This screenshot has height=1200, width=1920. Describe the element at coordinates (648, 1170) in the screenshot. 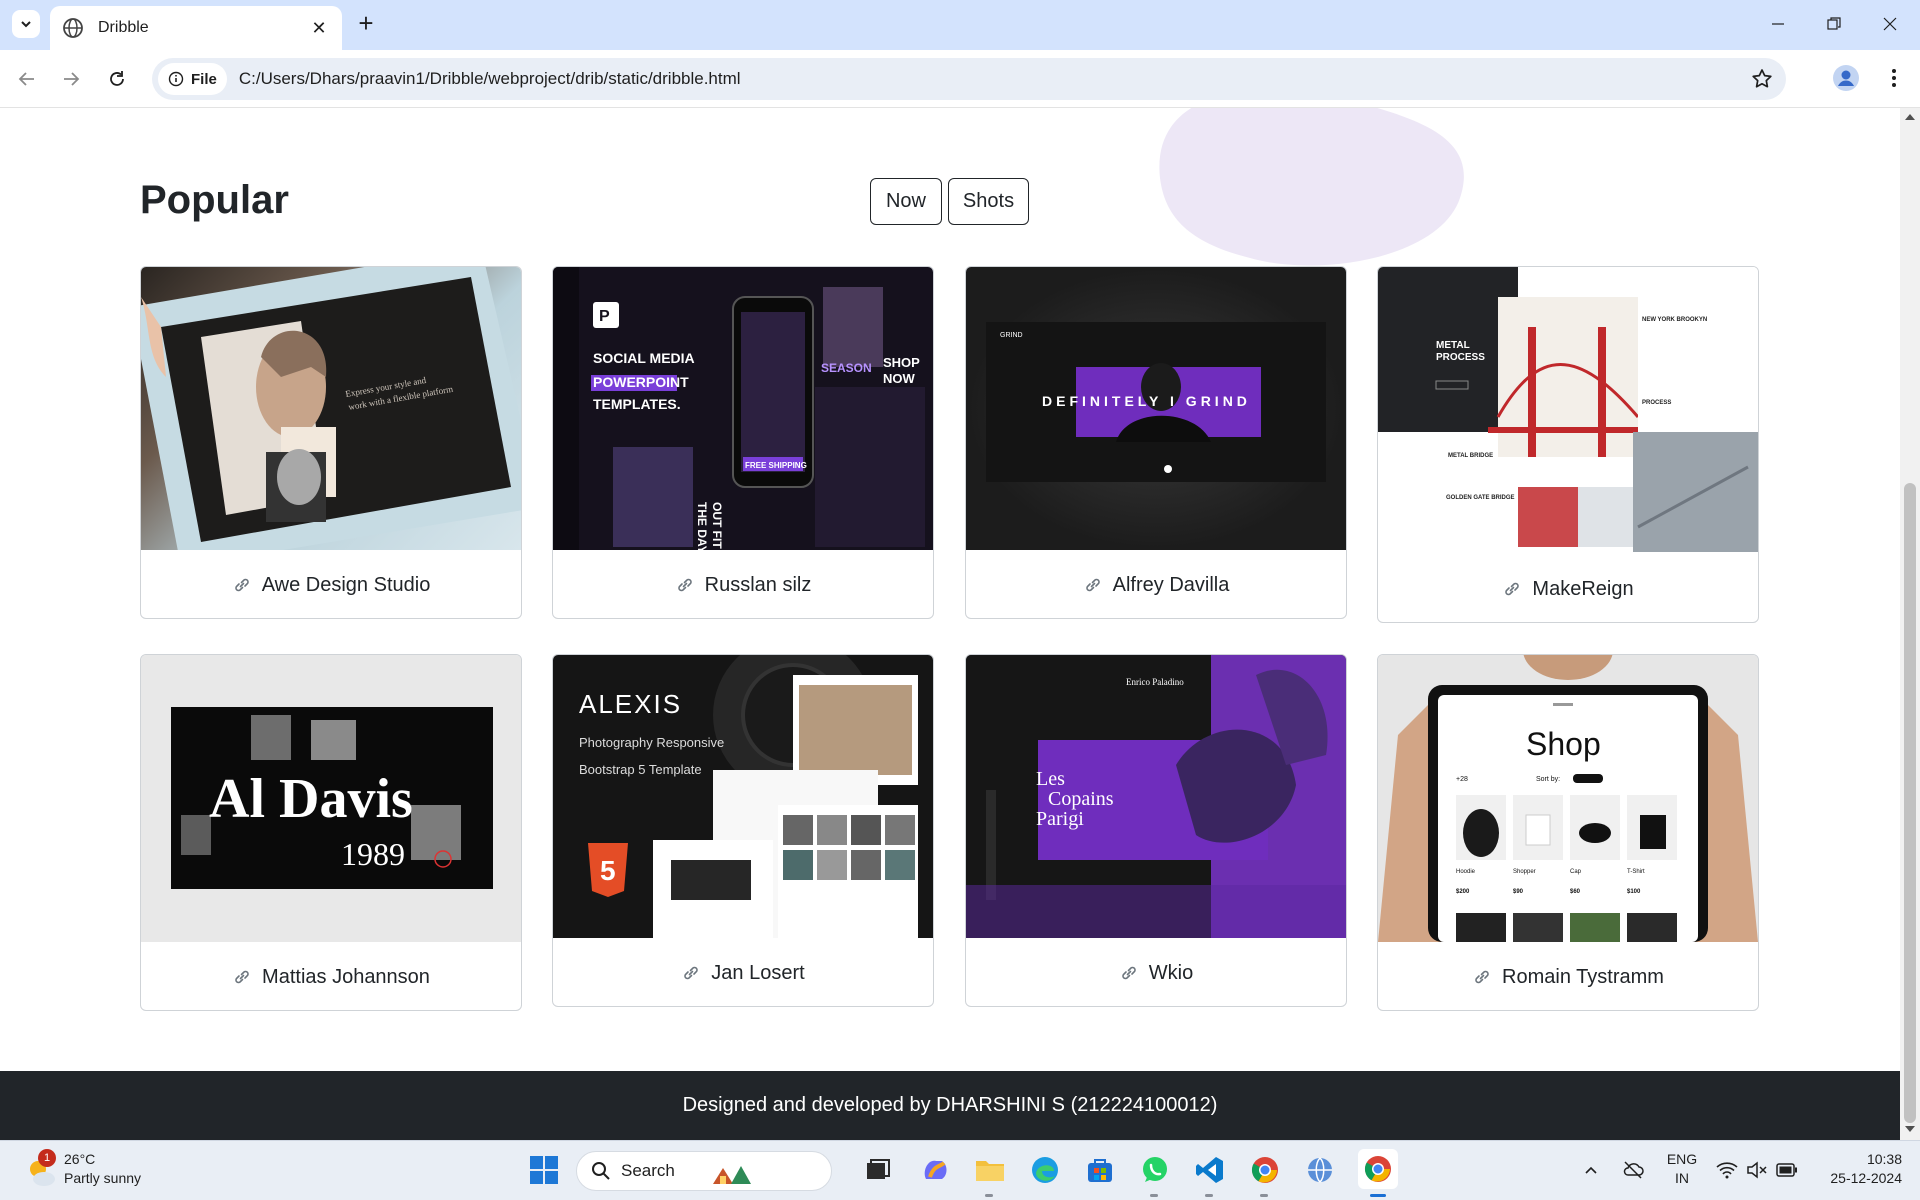

I see `search-placeholder: Search` at that location.